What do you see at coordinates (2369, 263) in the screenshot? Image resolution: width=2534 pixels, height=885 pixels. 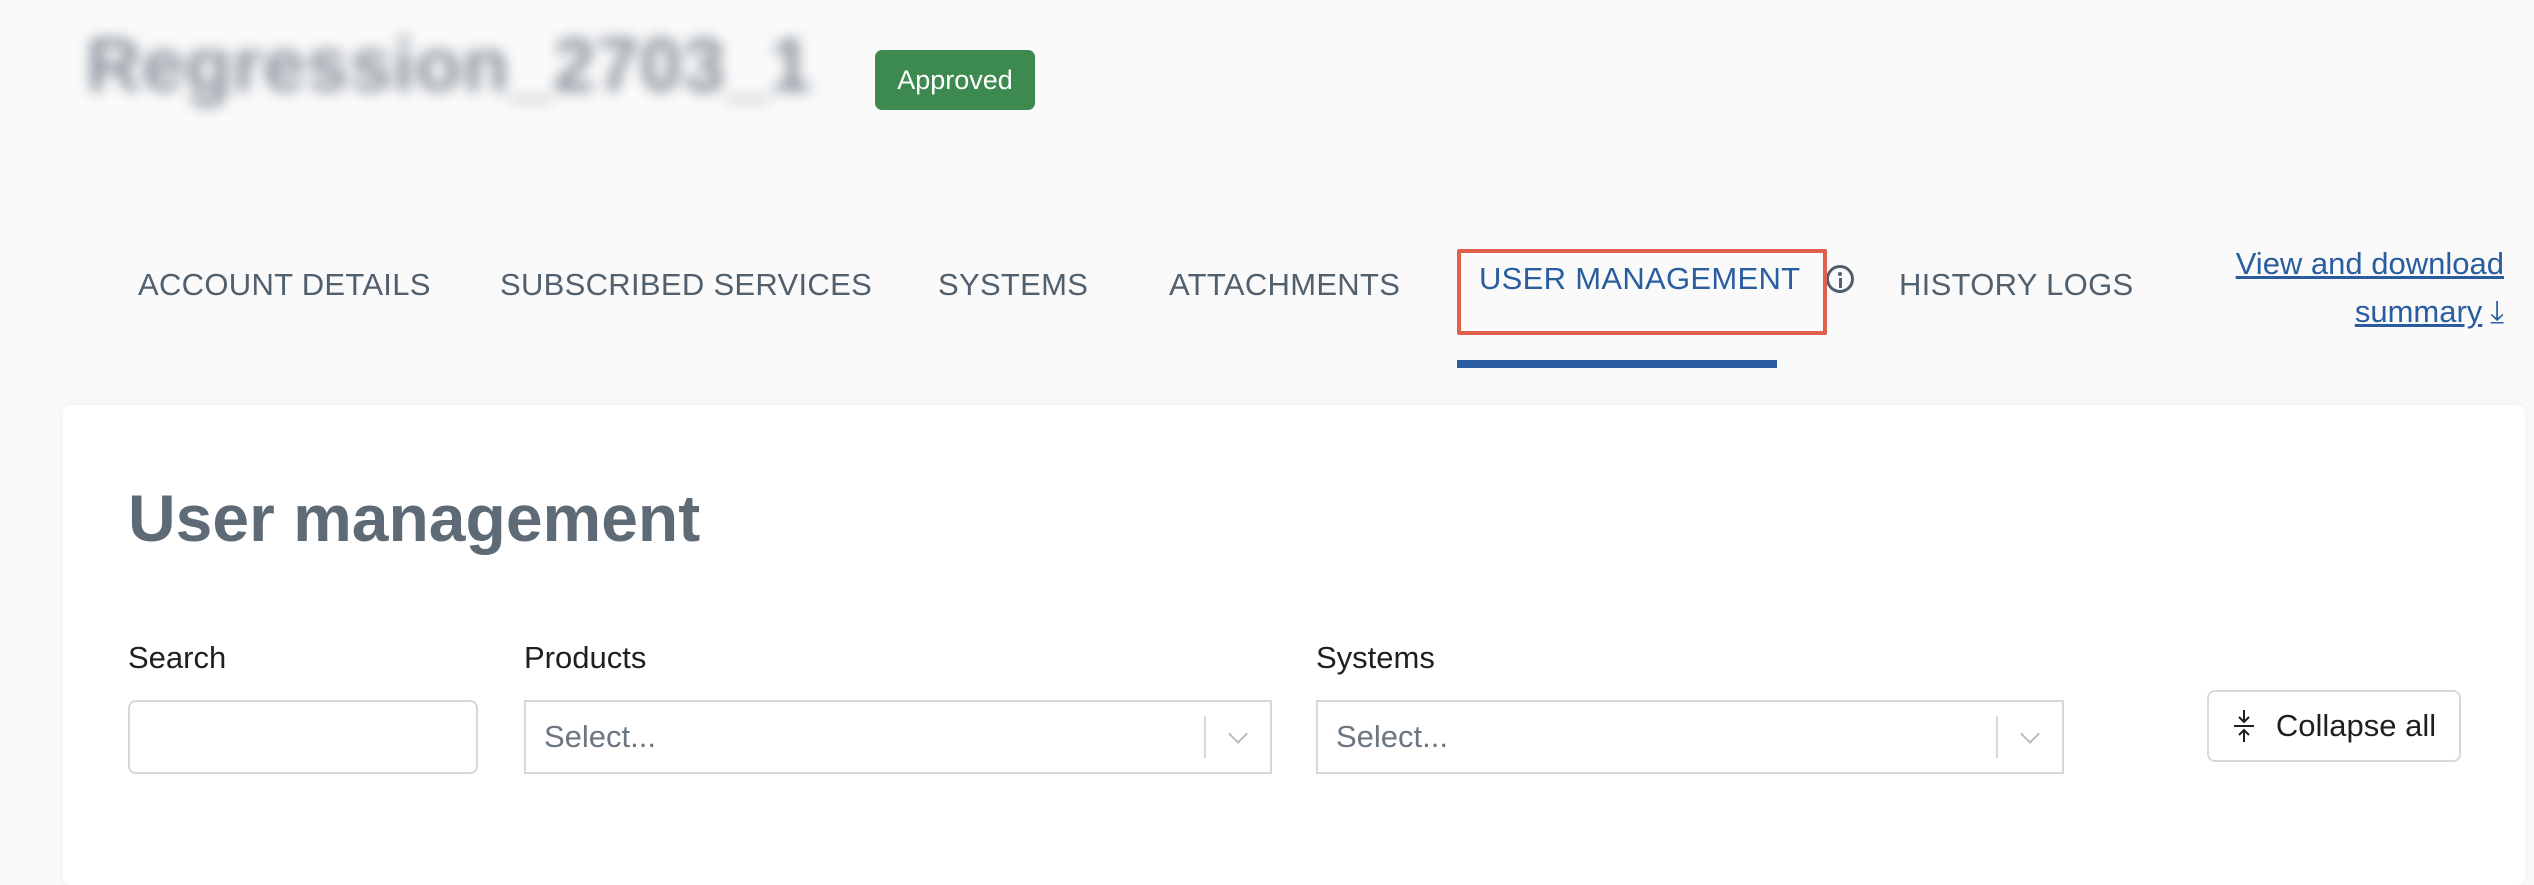 I see `summary-link-line1: View and download` at bounding box center [2369, 263].